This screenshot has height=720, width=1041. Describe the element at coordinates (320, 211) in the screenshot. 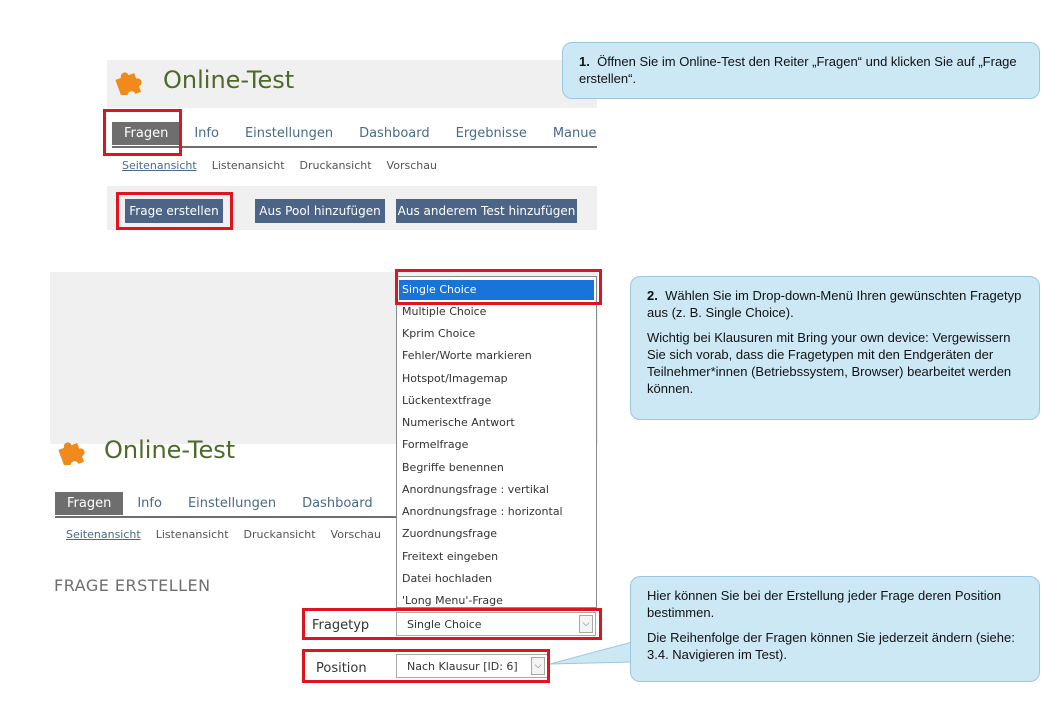

I see `add-from-pool-button: Aus Pool hinzufügen` at that location.